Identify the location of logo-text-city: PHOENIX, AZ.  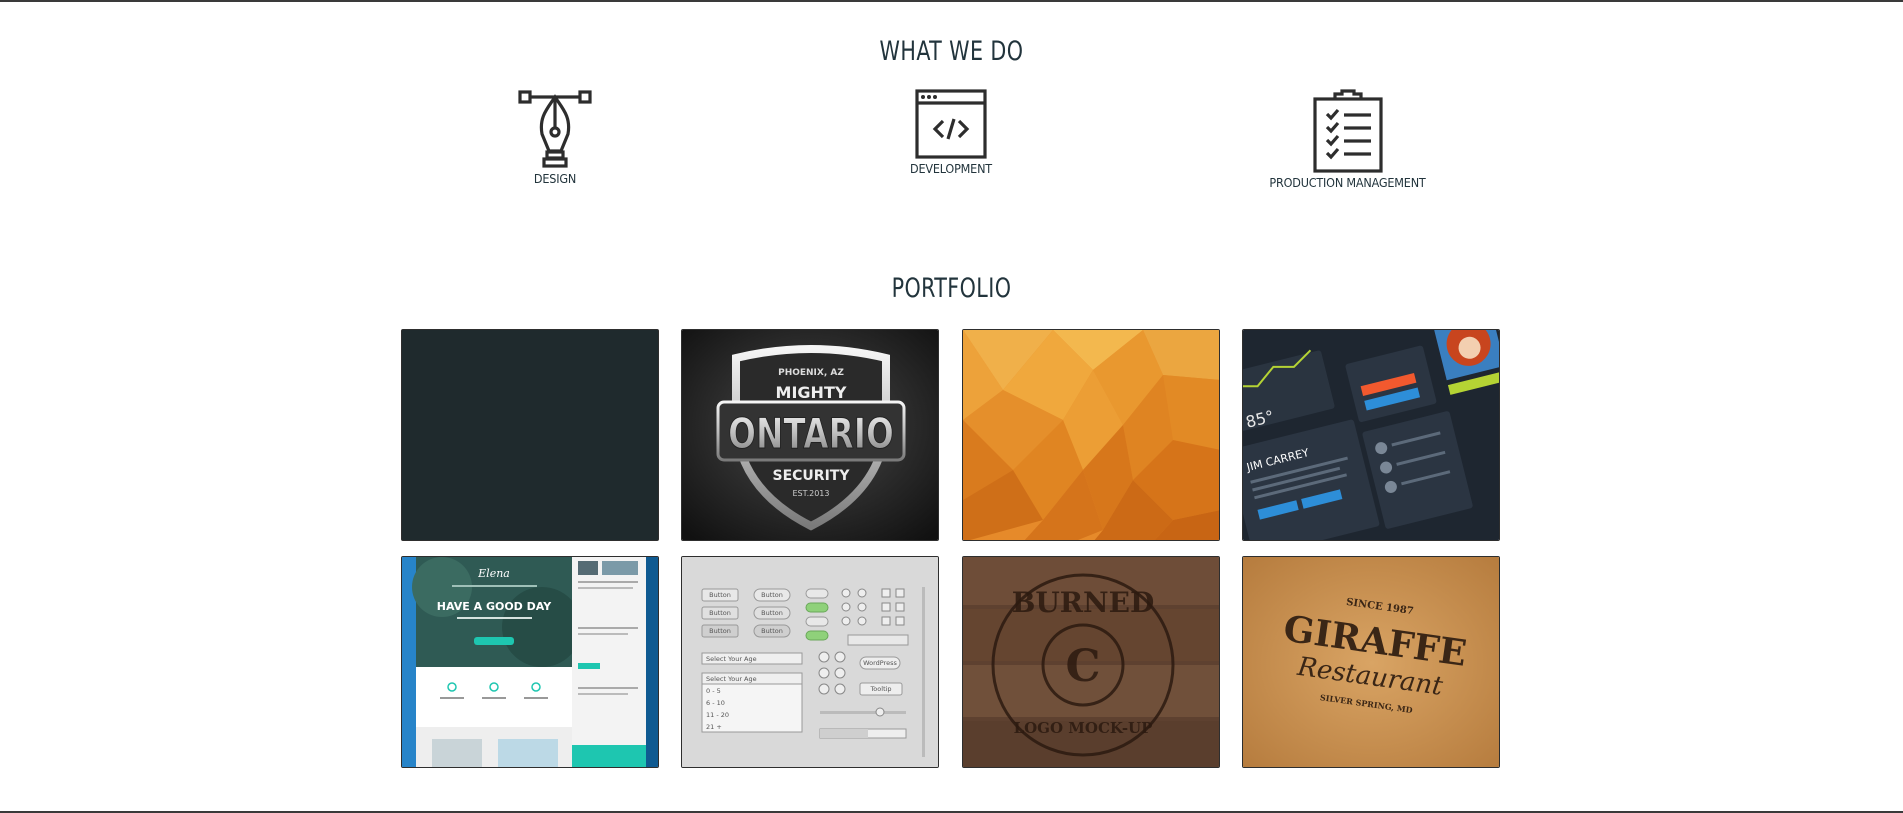
(811, 373).